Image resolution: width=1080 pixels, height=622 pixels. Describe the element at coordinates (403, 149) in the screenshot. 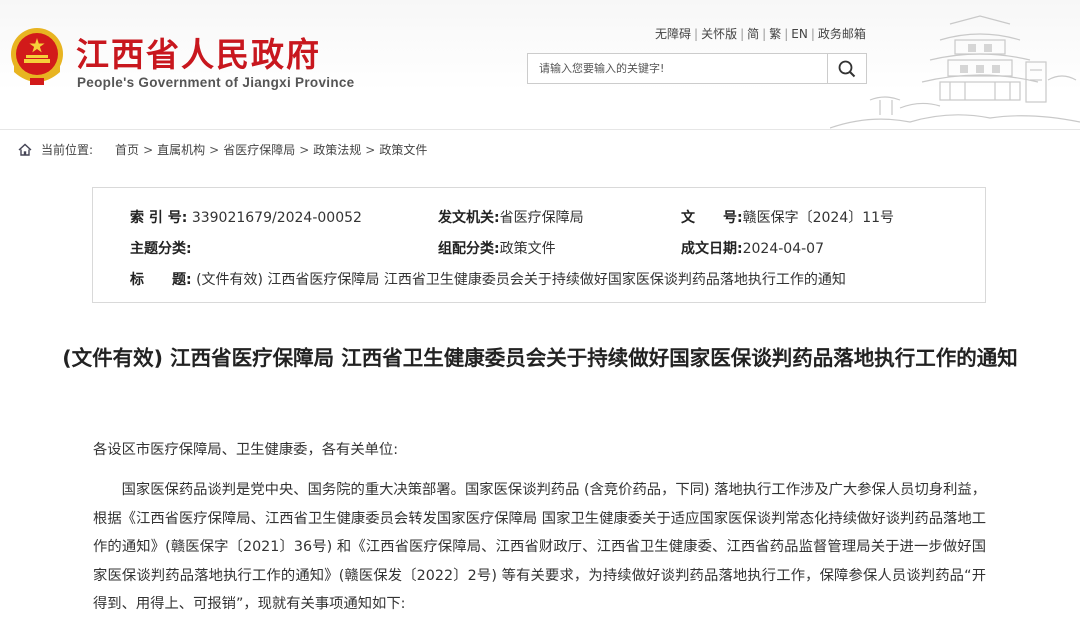

I see `breadcrumb-policy-documents: 政策文件` at that location.